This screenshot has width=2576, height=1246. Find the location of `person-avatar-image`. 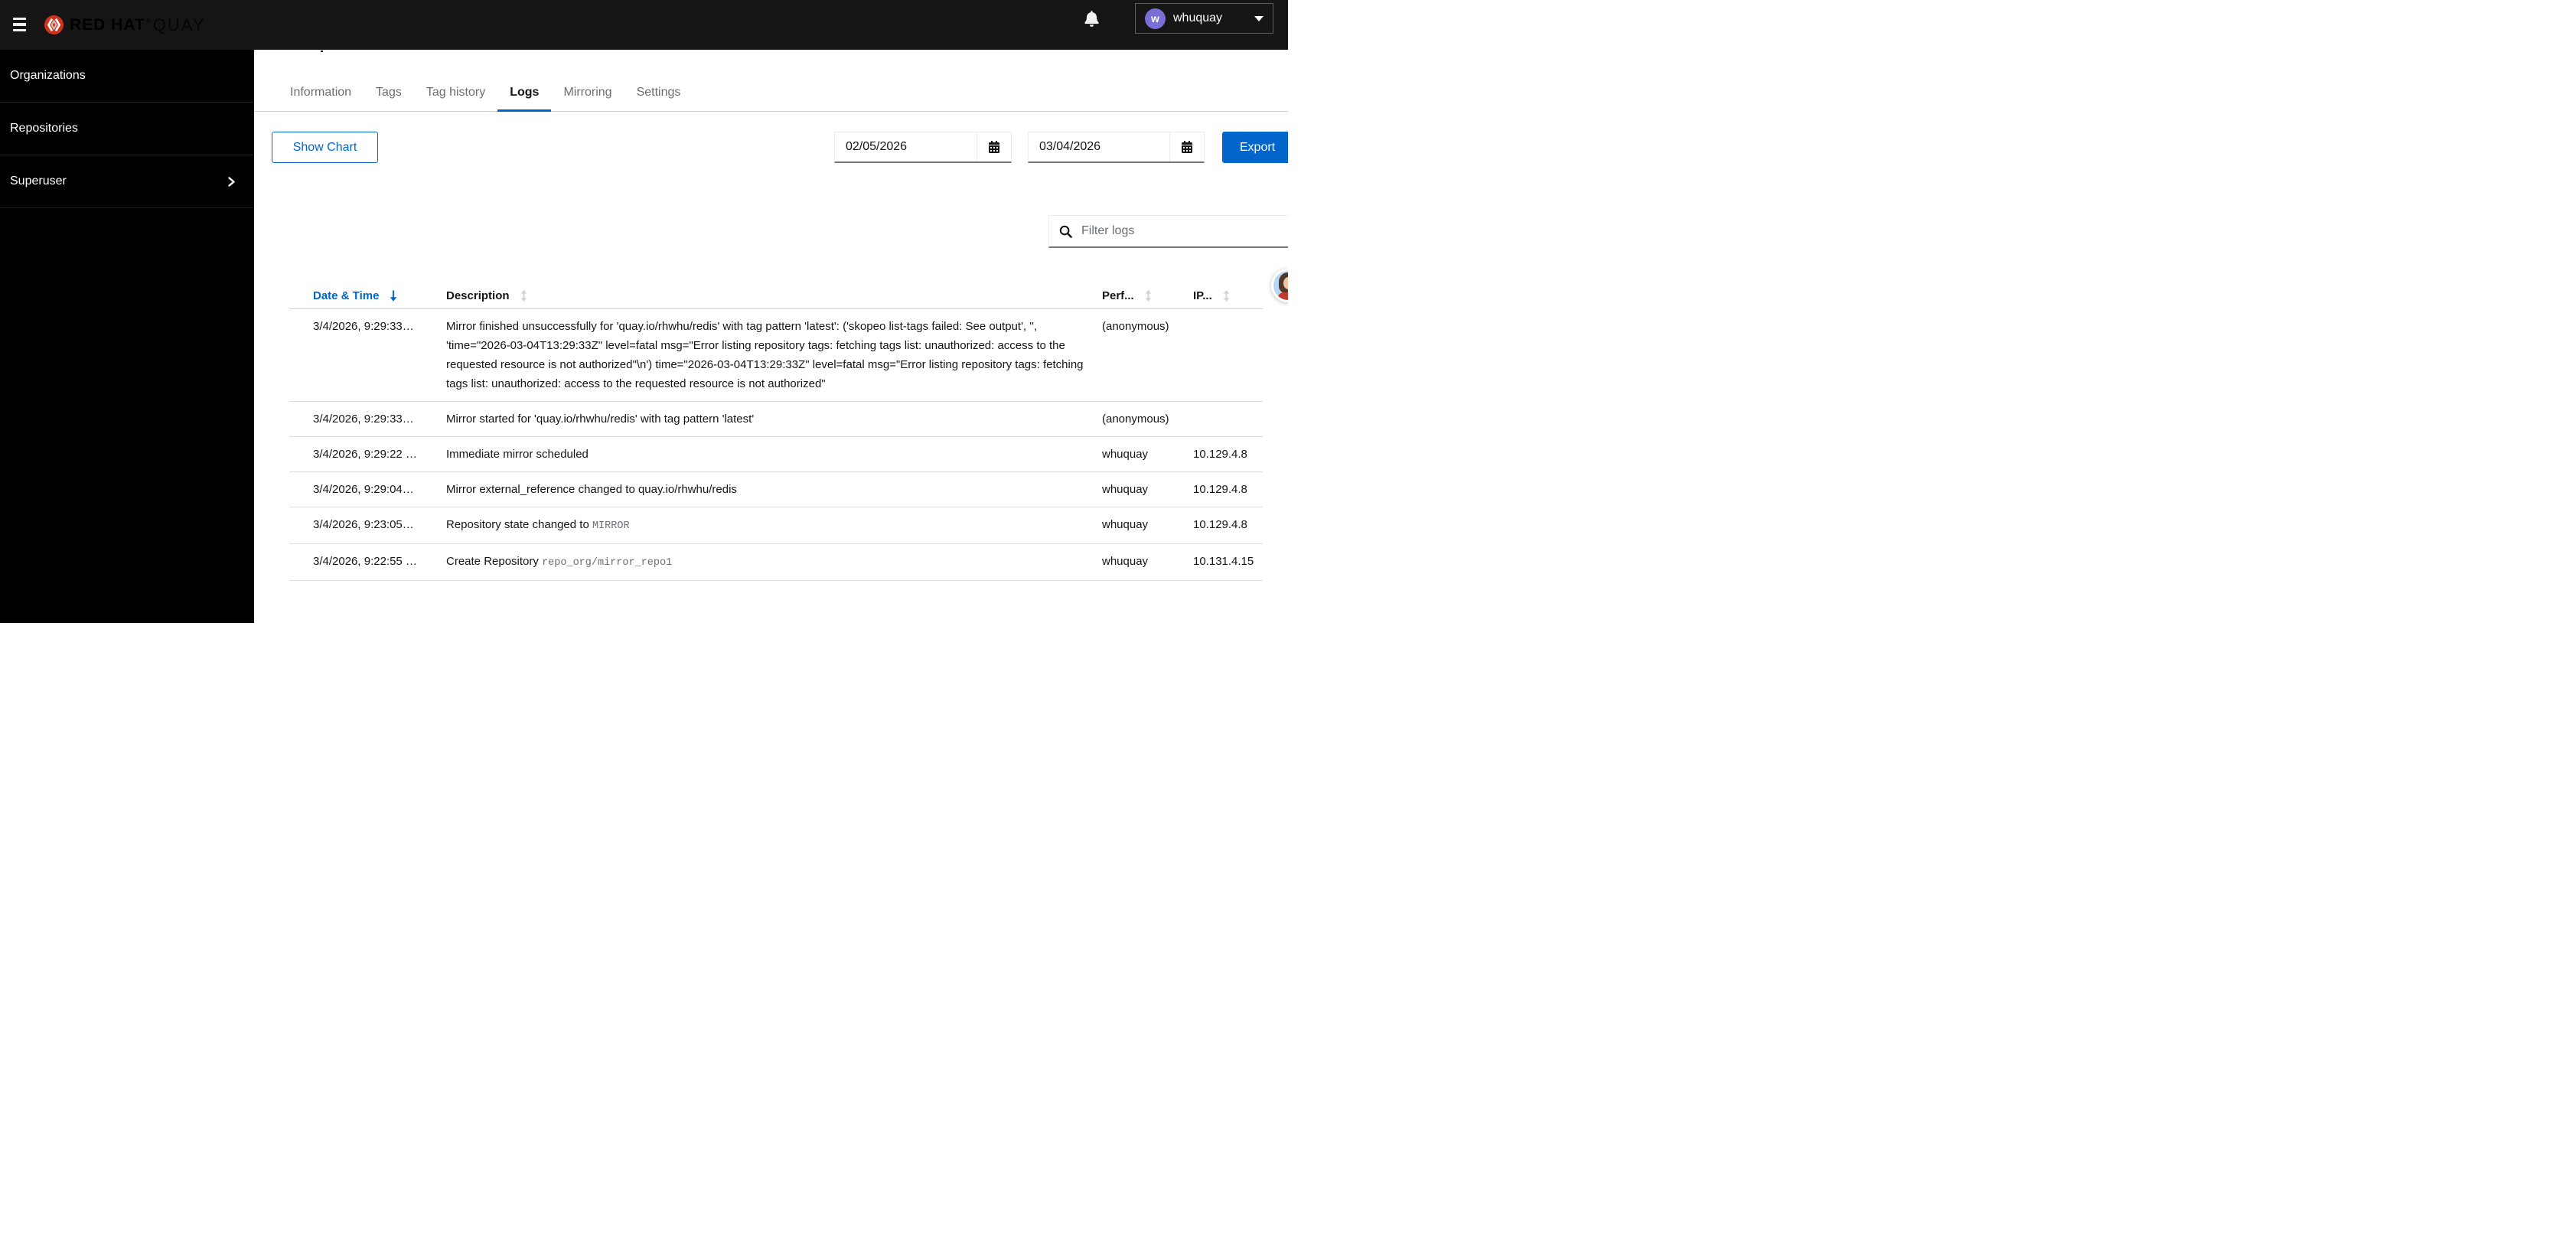

person-avatar-image is located at coordinates (1280, 285).